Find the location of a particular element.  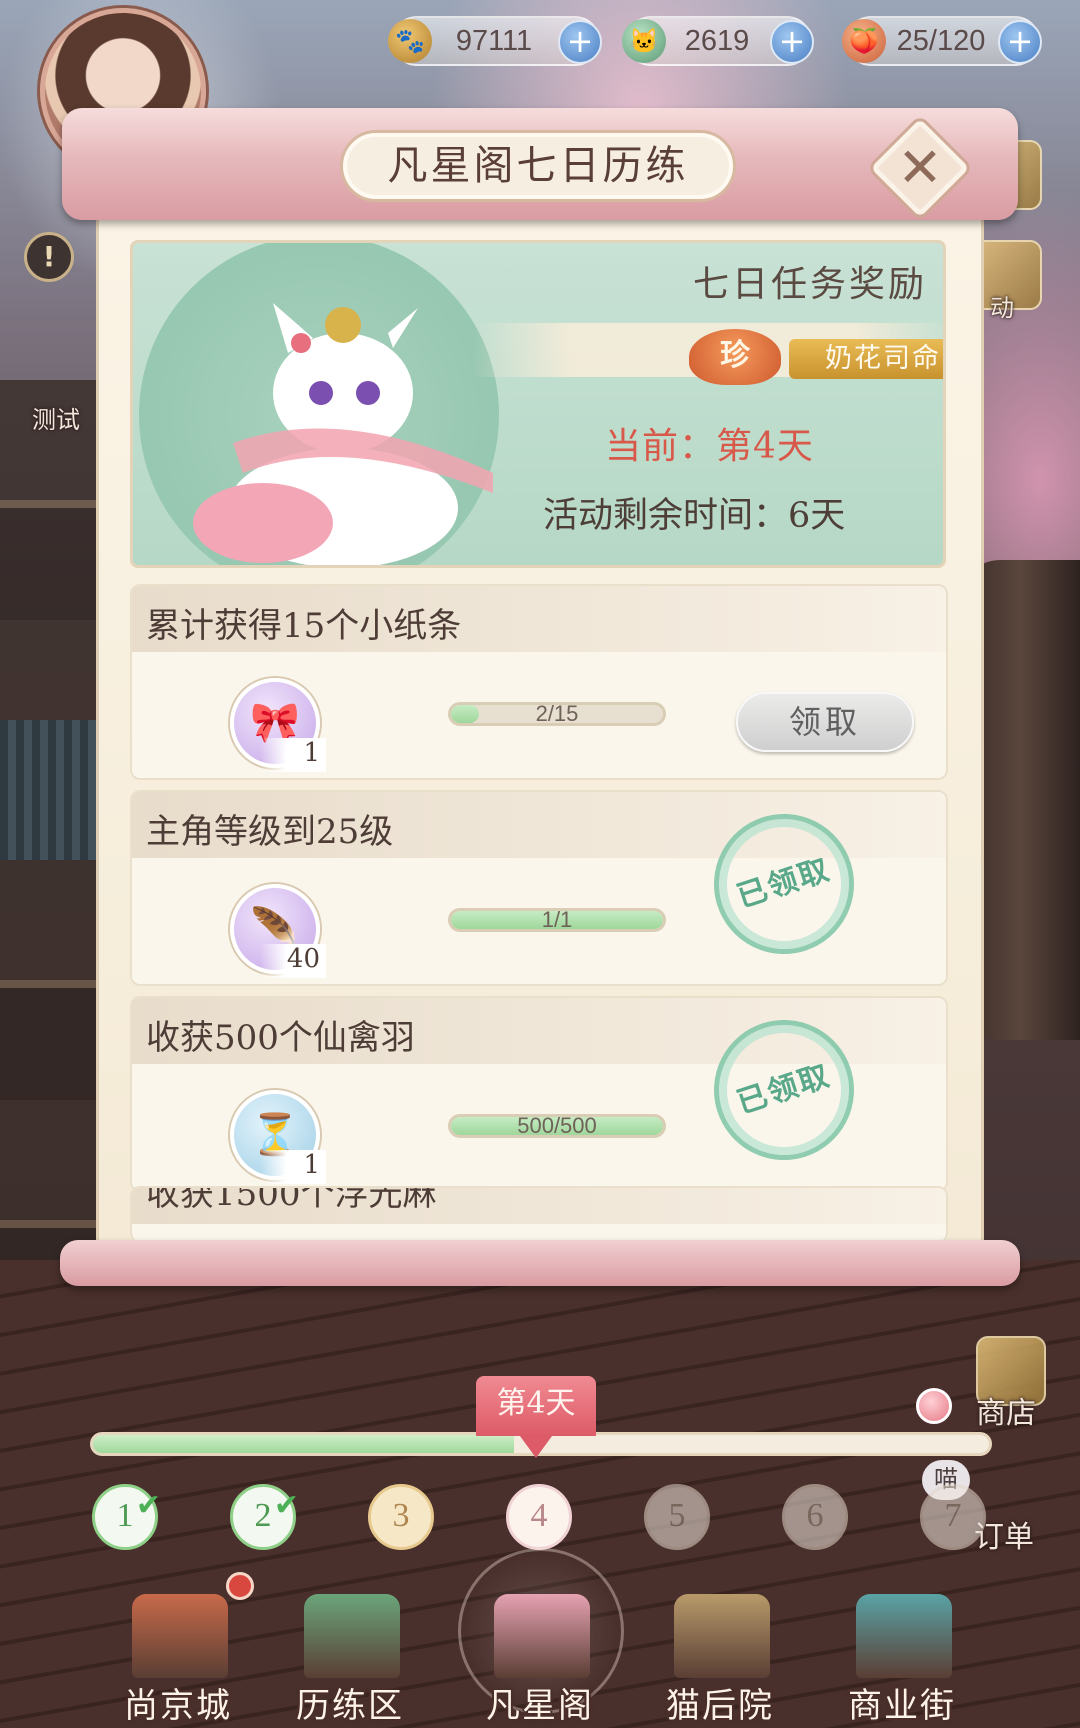

day-number: 2 is located at coordinates (263, 1515).